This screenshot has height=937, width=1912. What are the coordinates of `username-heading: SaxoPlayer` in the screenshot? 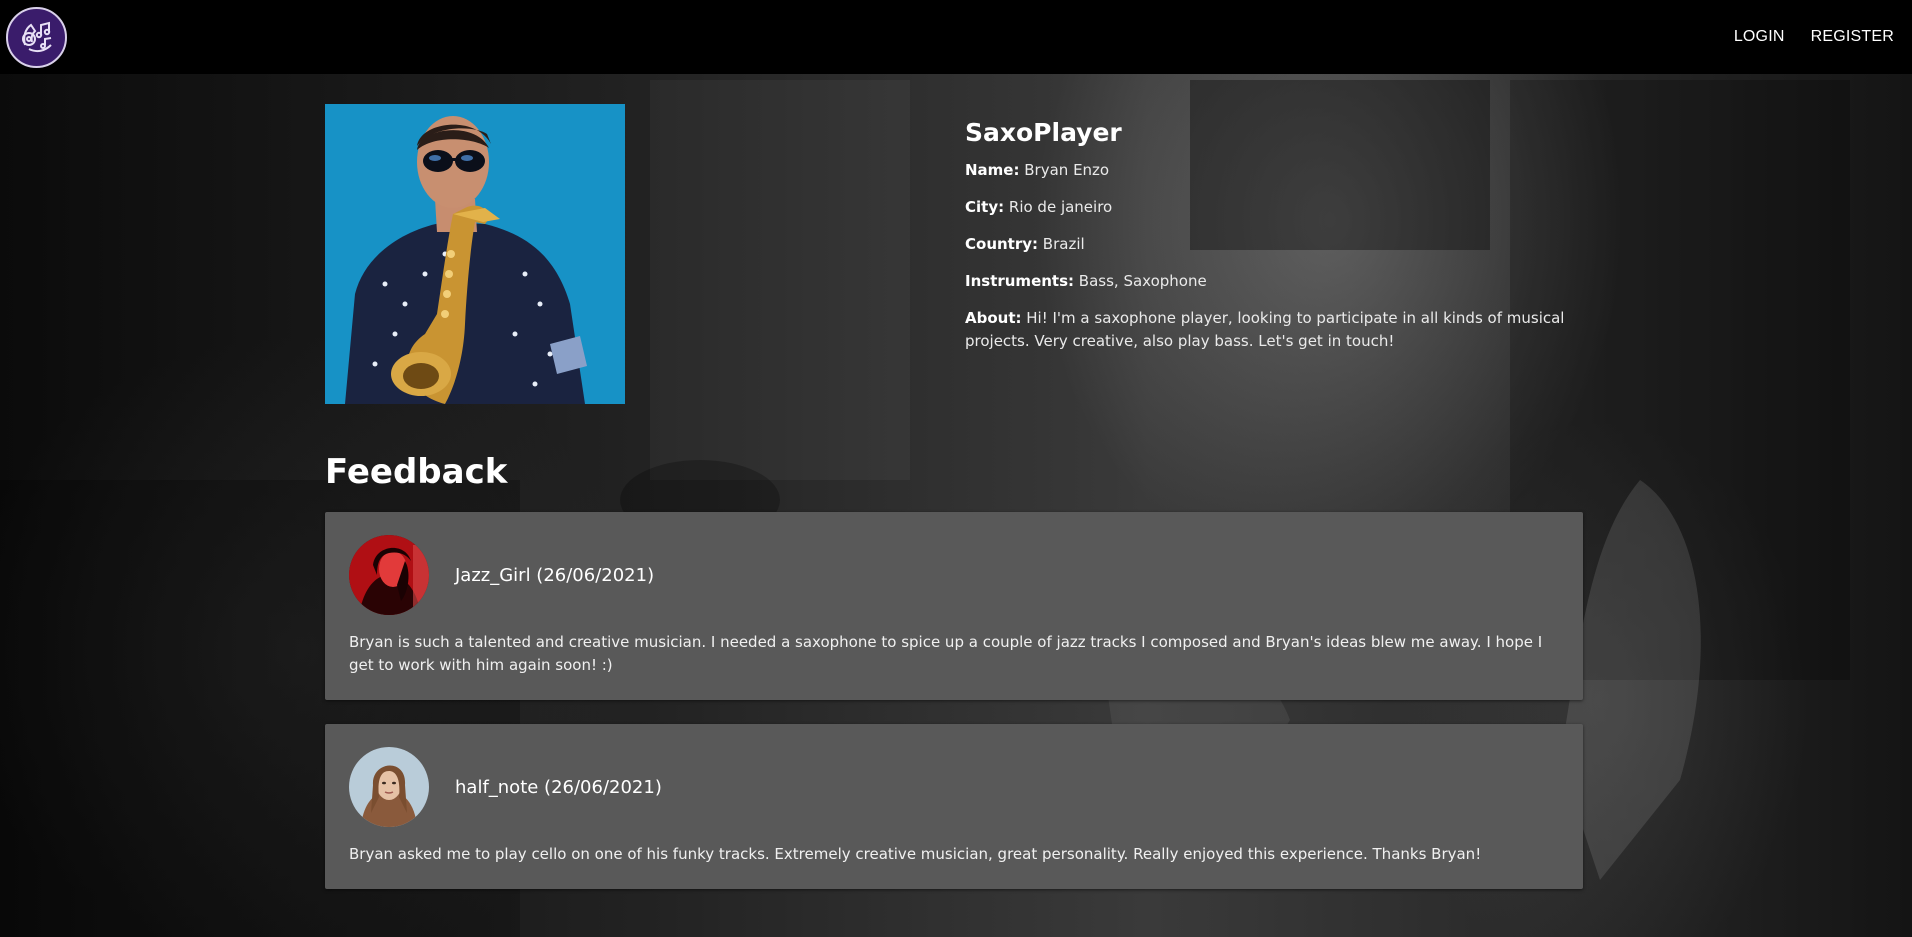 It's located at (1043, 132).